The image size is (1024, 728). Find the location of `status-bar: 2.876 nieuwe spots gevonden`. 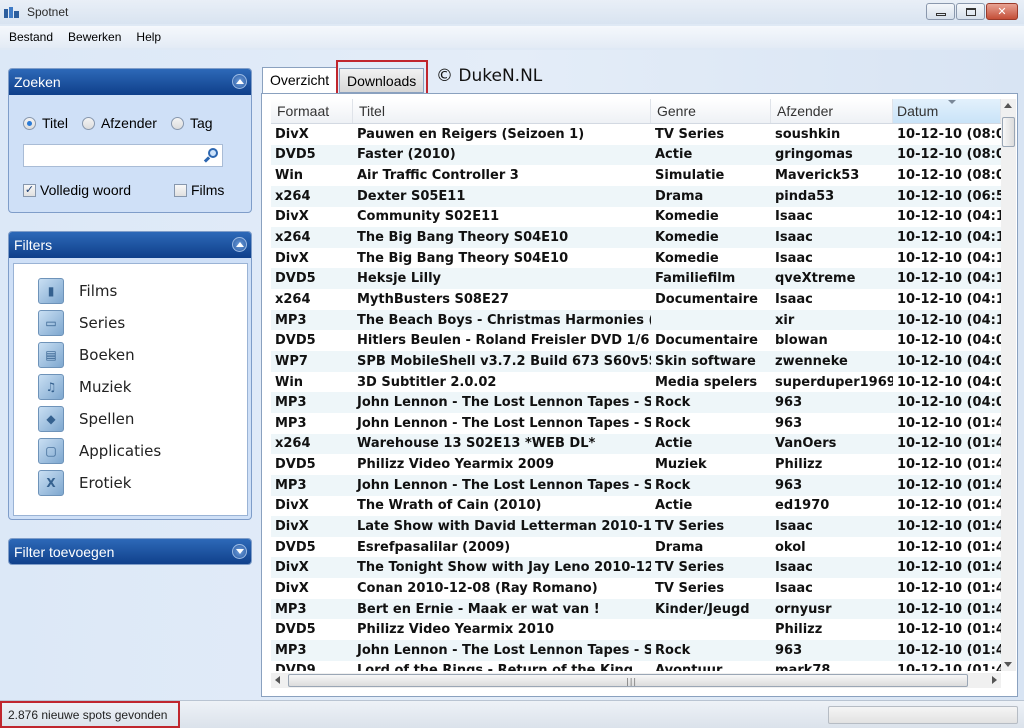

status-bar: 2.876 nieuwe spots gevonden is located at coordinates (512, 714).